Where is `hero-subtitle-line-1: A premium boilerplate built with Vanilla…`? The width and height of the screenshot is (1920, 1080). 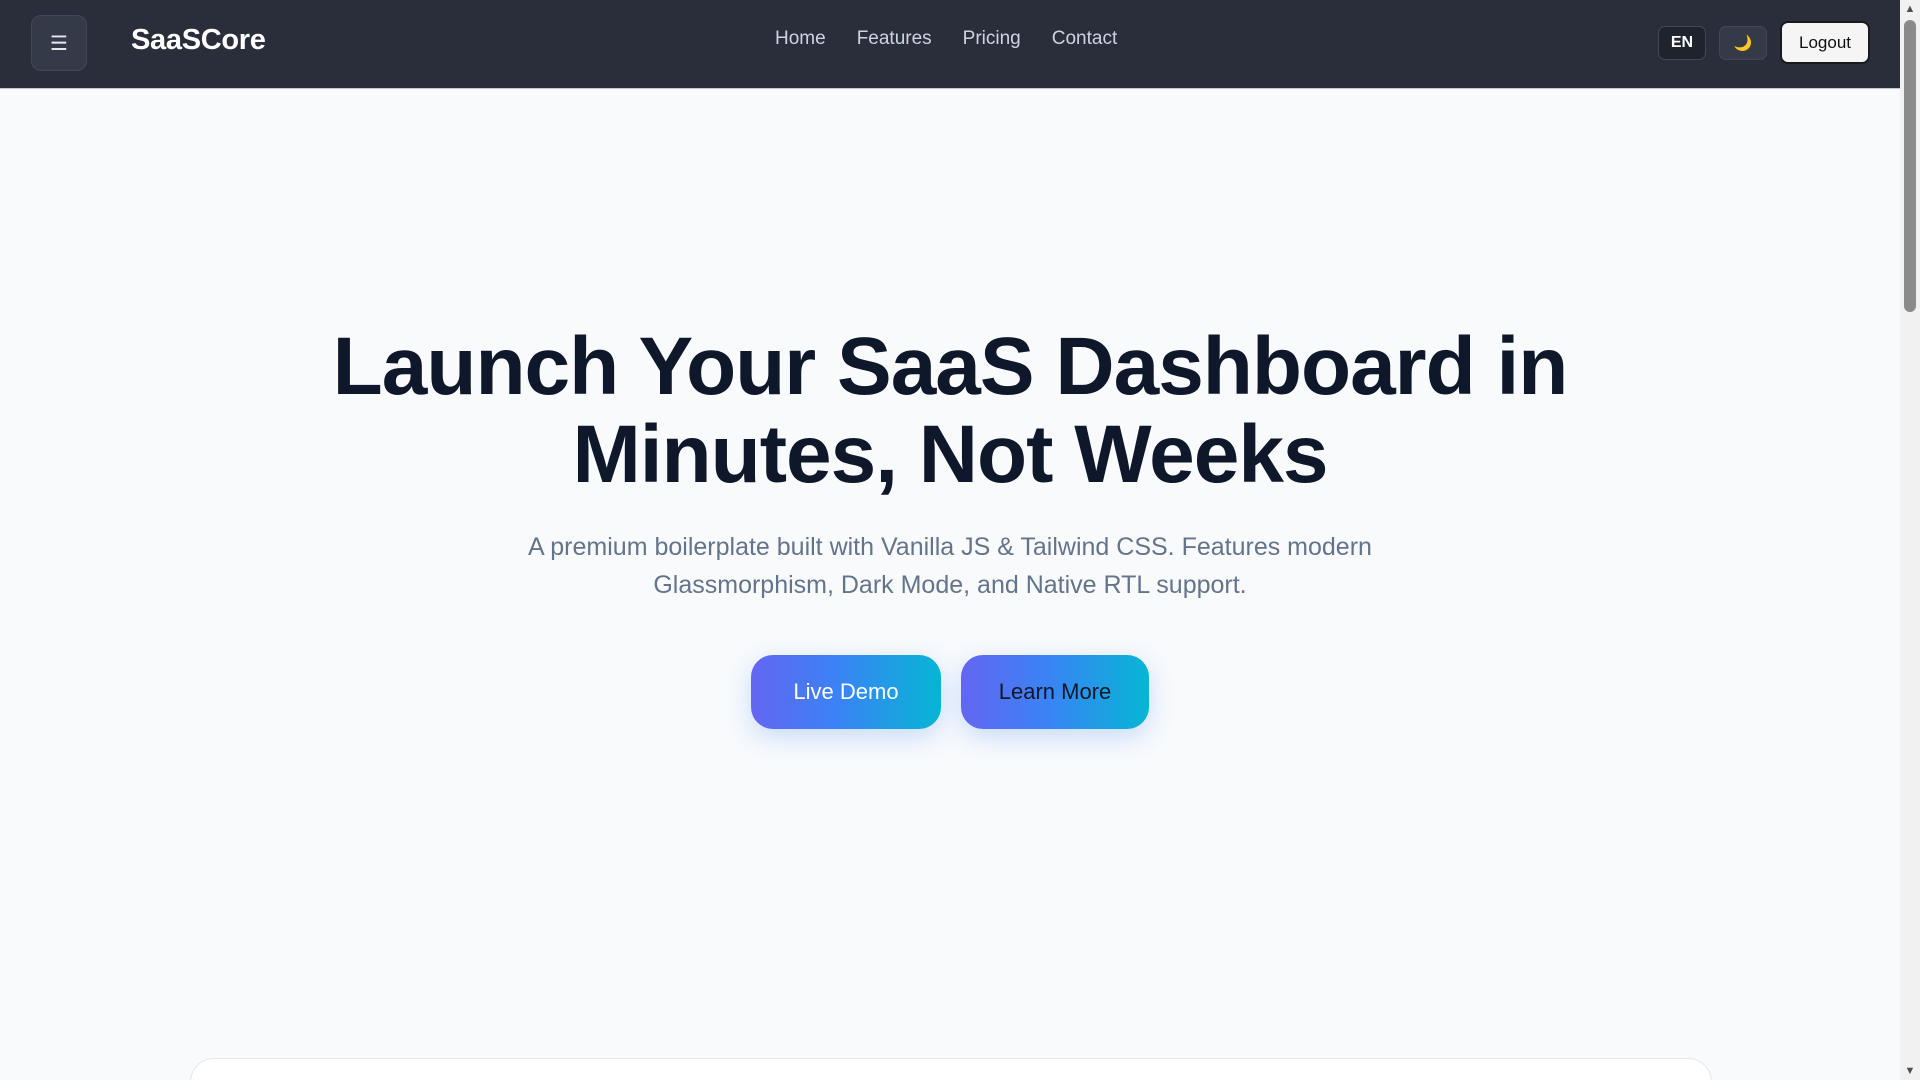 hero-subtitle-line-1: A premium boilerplate built with Vanilla… is located at coordinates (950, 547).